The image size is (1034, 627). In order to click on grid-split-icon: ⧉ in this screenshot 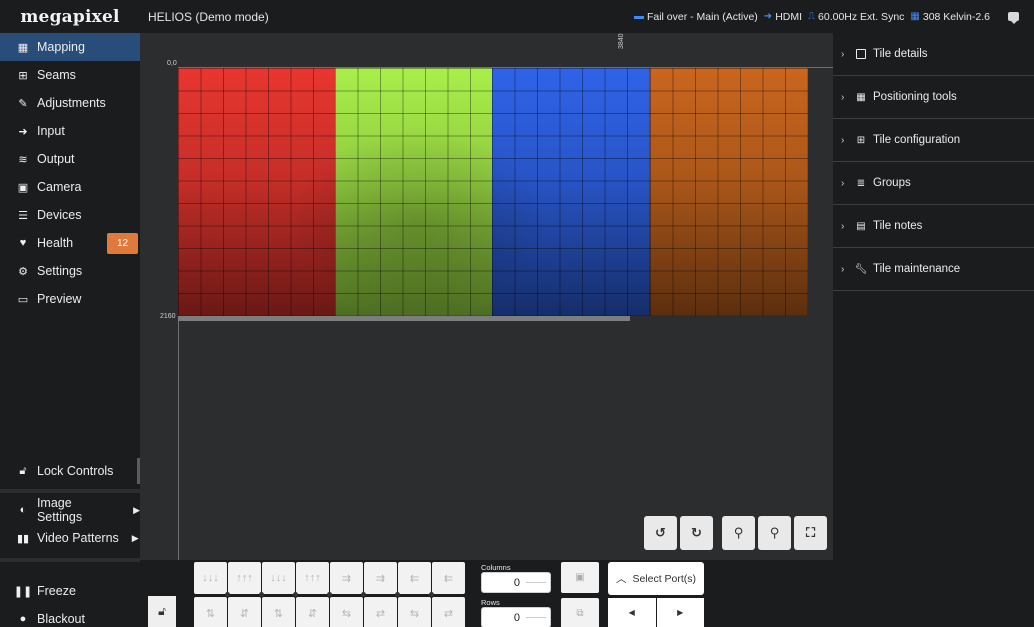, I will do `click(580, 613)`.